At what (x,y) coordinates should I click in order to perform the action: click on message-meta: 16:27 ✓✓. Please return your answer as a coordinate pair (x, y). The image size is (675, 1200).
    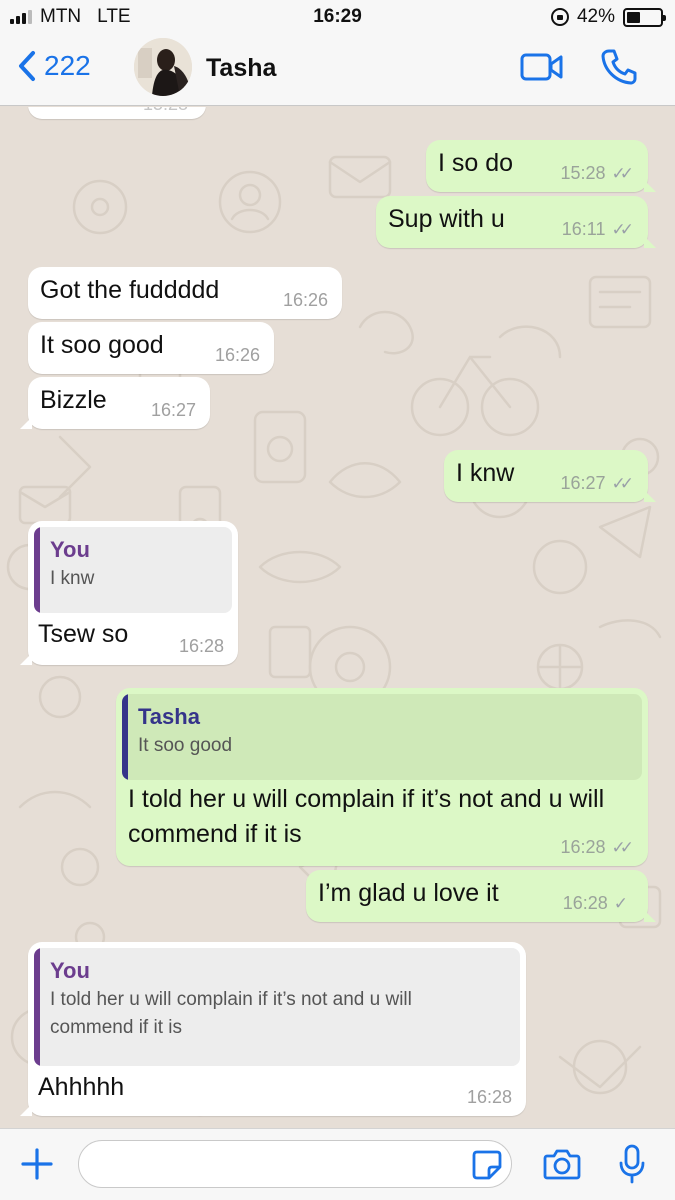
    Looking at the image, I should click on (597, 483).